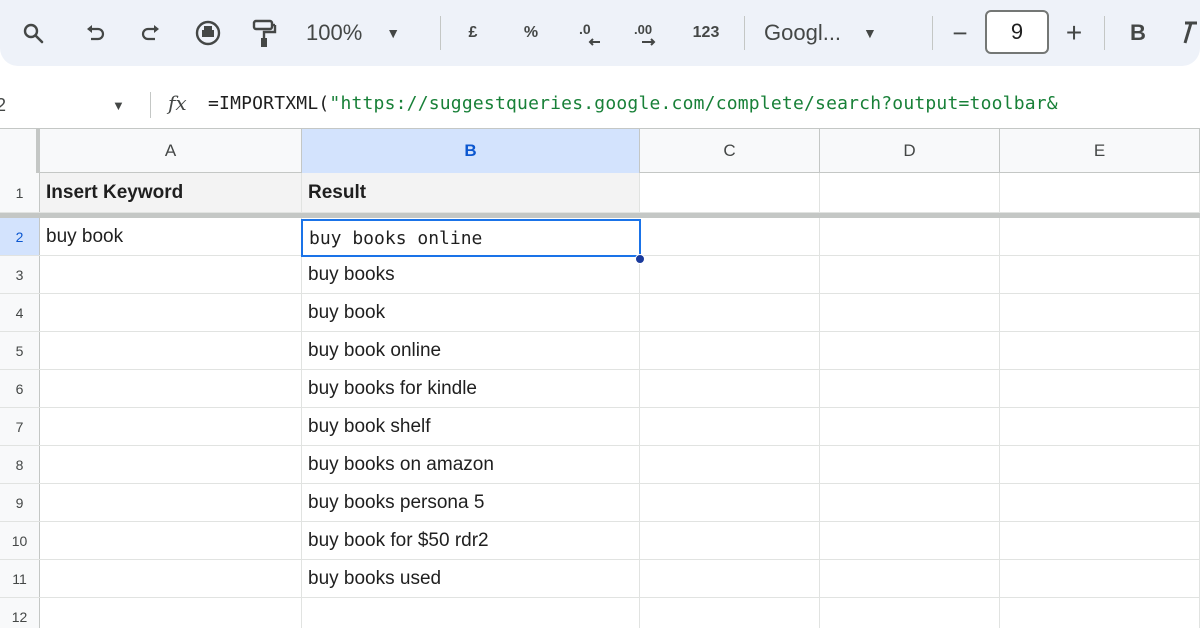  I want to click on row-number: 3, so click(20, 274).